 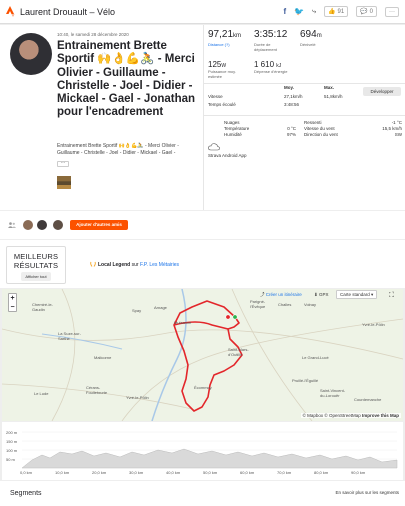 I want to click on map-place-label: Challes, so click(x=285, y=304).